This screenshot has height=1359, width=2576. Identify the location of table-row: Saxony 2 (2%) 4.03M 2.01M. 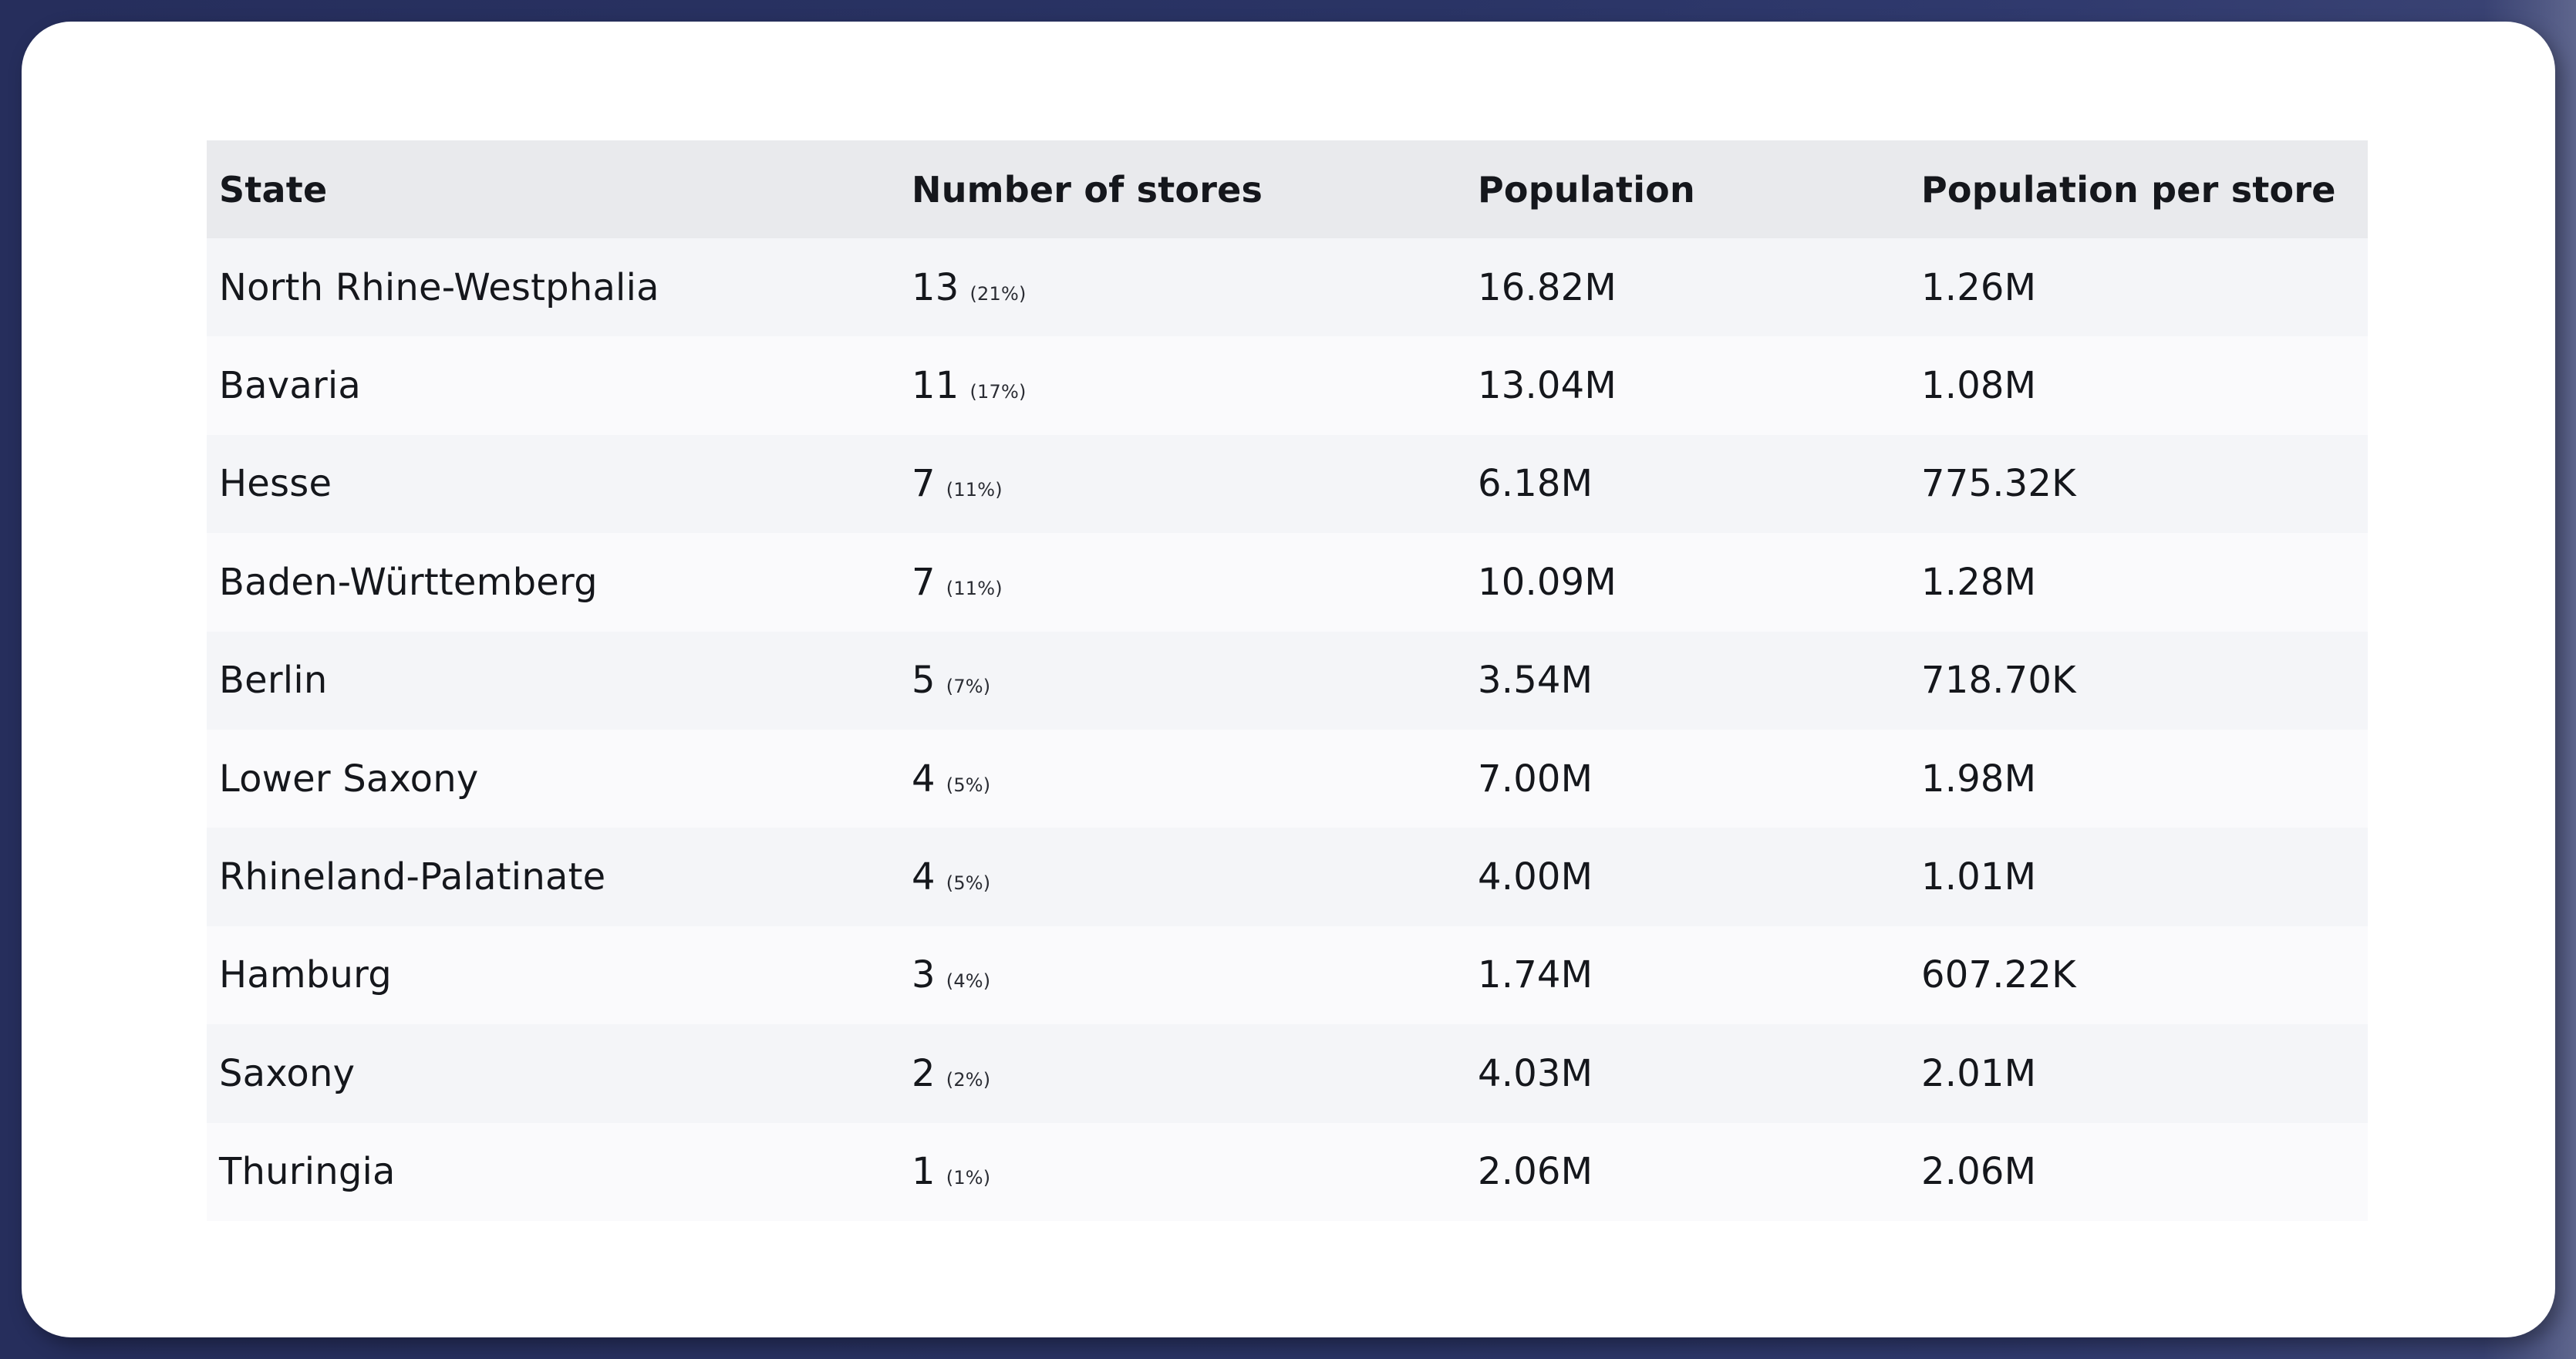
(1287, 1073).